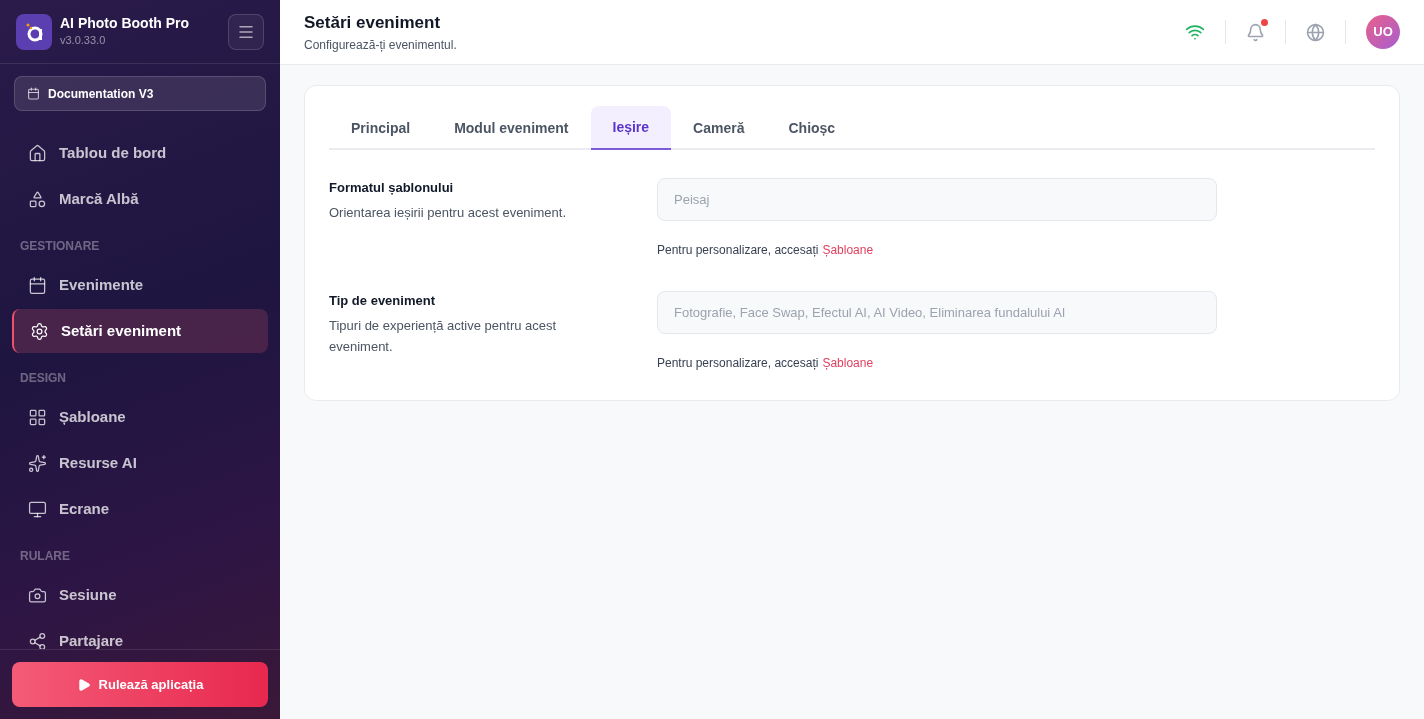  Describe the element at coordinates (140, 684) in the screenshot. I see `run-app-button: Rulează aplicația` at that location.